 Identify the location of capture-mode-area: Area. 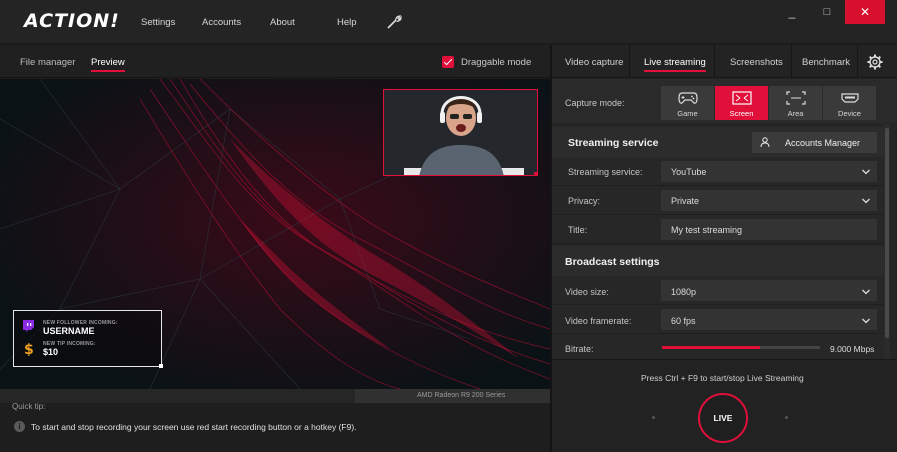
(795, 103).